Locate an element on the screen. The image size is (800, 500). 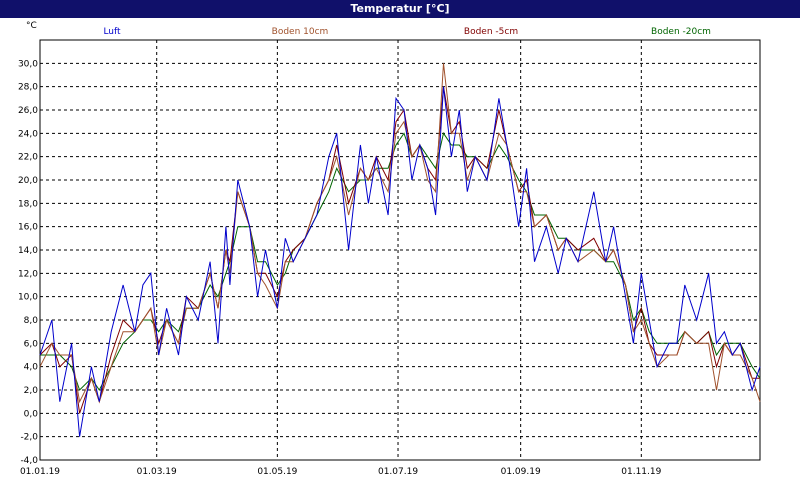
y-tick-label: 0,0 is located at coordinates (31, 414).